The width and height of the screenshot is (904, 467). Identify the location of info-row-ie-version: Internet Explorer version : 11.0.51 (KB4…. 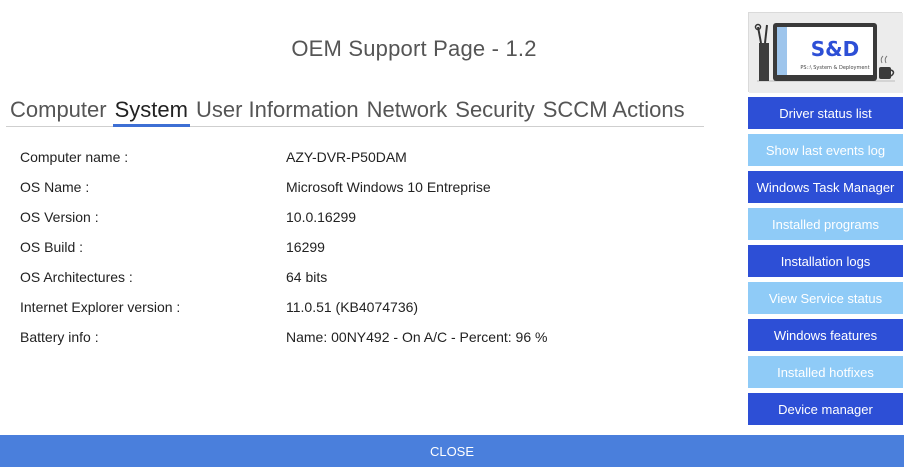
(360, 307).